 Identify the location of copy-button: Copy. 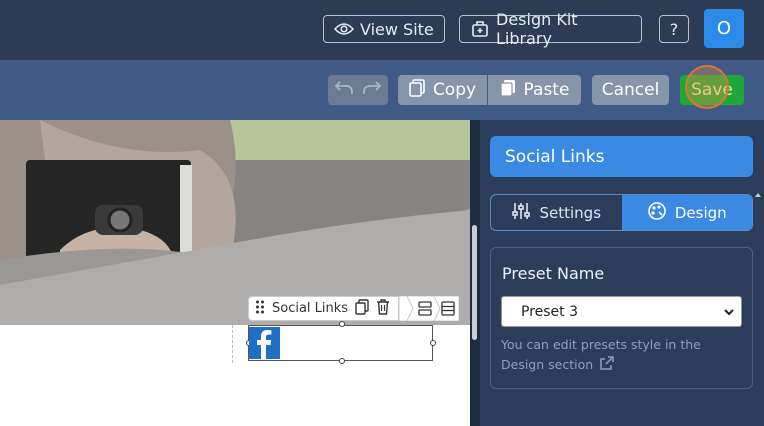
(442, 90).